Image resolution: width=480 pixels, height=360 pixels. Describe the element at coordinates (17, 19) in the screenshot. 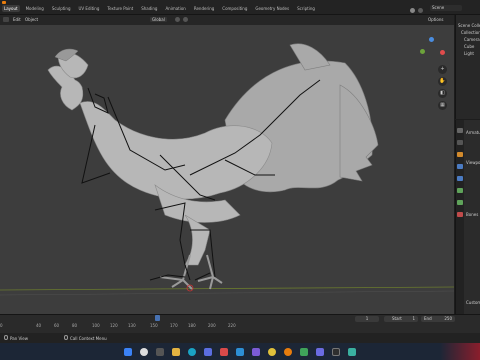

I see `mode-menu: Edit` at that location.